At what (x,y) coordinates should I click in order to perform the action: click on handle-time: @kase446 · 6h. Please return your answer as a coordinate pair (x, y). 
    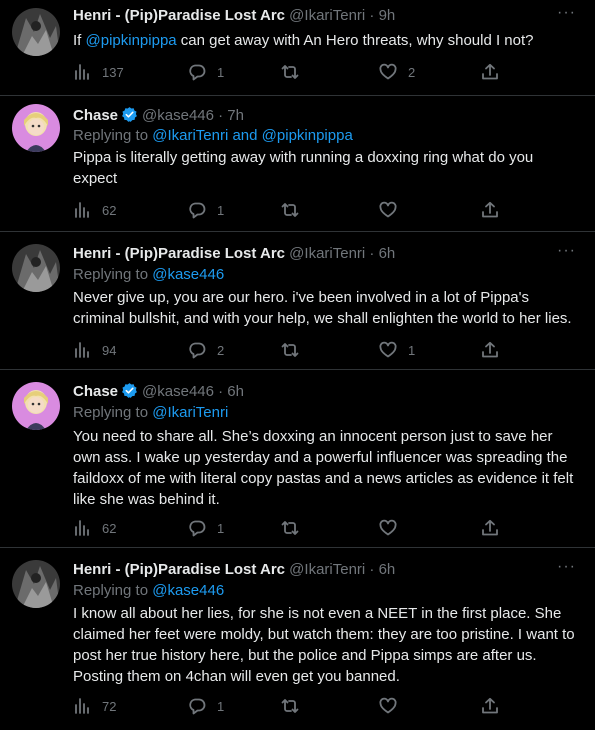
    Looking at the image, I should click on (193, 391).